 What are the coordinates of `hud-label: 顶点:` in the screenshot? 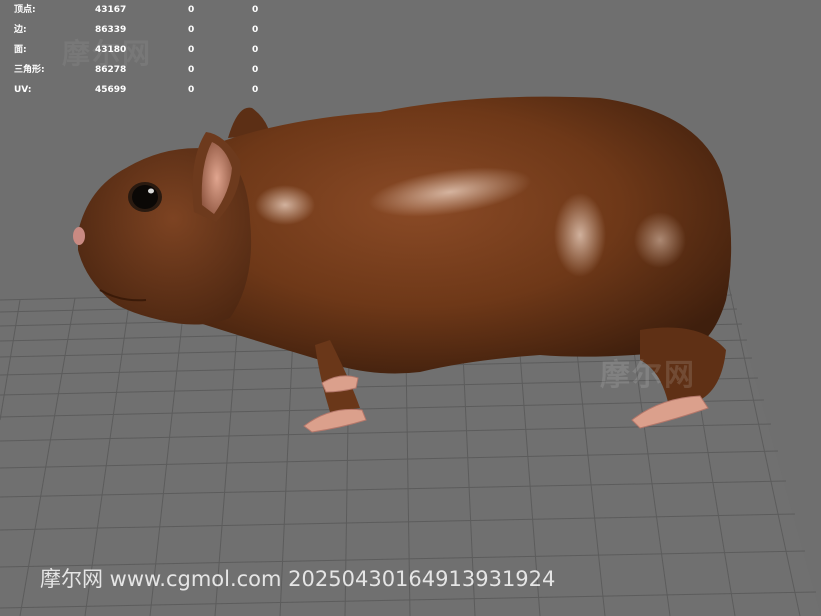 It's located at (25, 10).